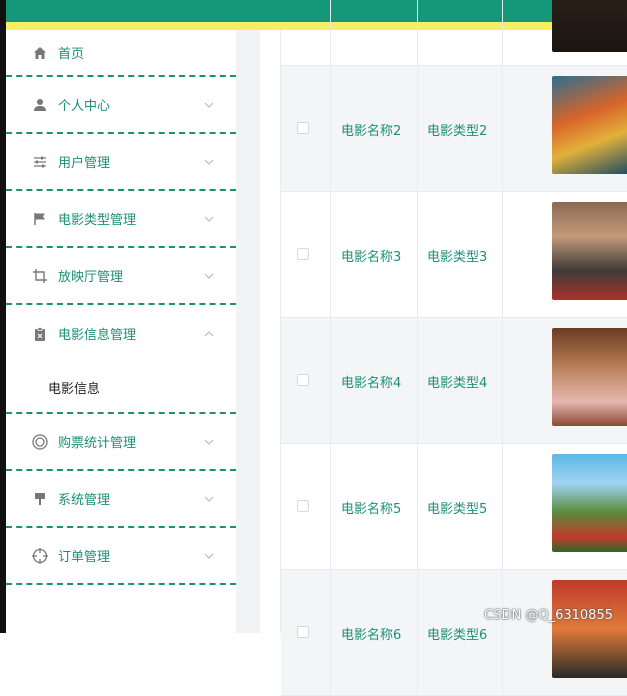 The image size is (627, 696). Describe the element at coordinates (248, 331) in the screenshot. I see `content-gutter` at that location.